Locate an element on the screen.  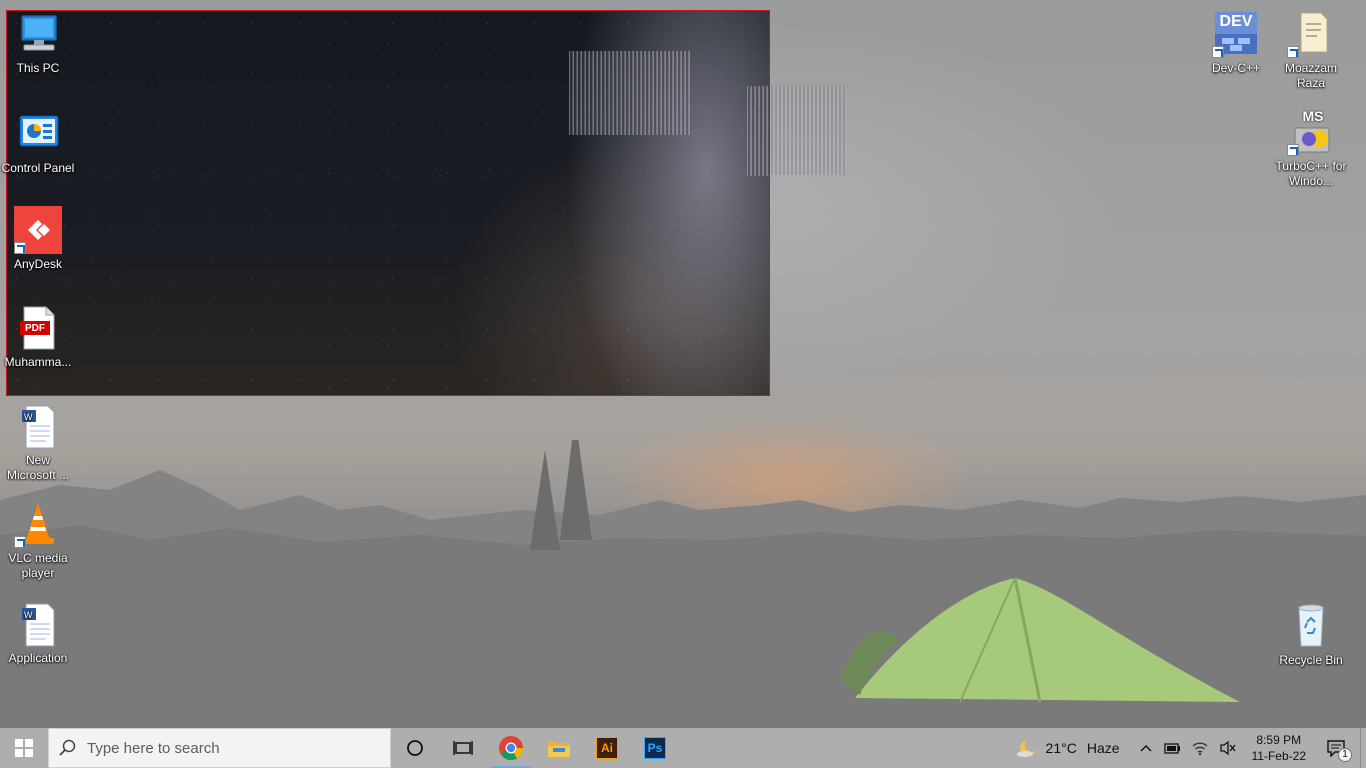
desktop-icon-control-panel: Control Panel is located at coordinates (38, 143).